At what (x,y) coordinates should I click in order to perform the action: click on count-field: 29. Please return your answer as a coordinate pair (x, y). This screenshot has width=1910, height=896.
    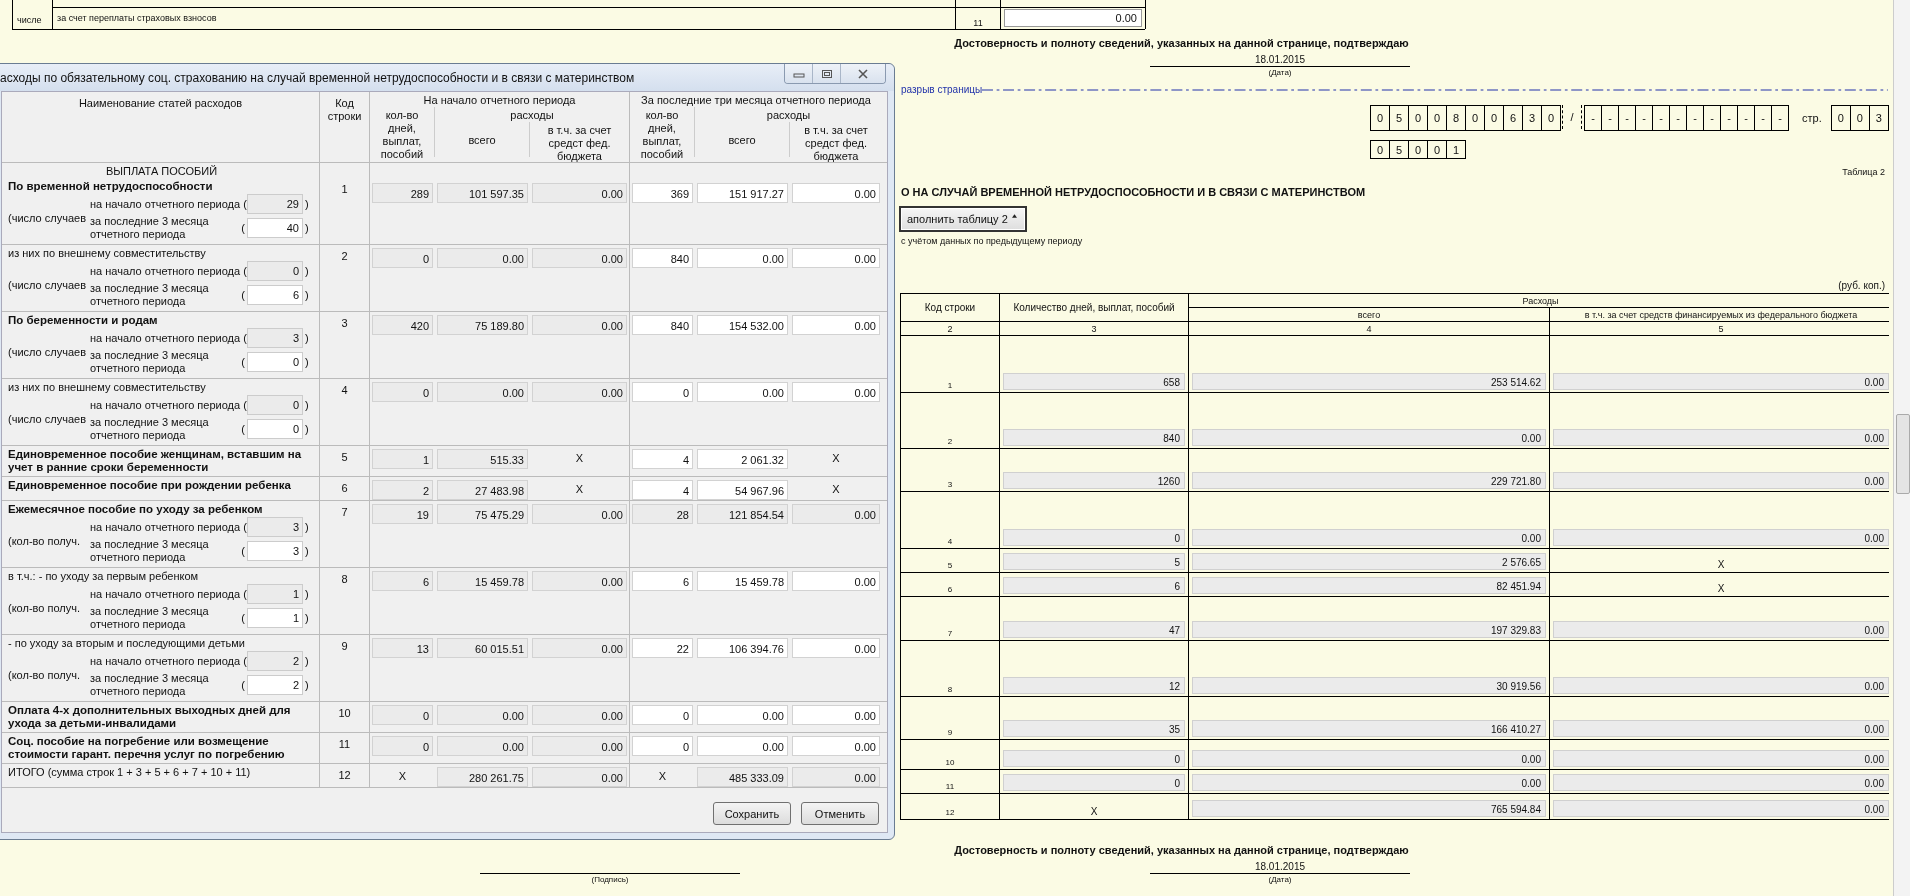
    Looking at the image, I should click on (275, 203).